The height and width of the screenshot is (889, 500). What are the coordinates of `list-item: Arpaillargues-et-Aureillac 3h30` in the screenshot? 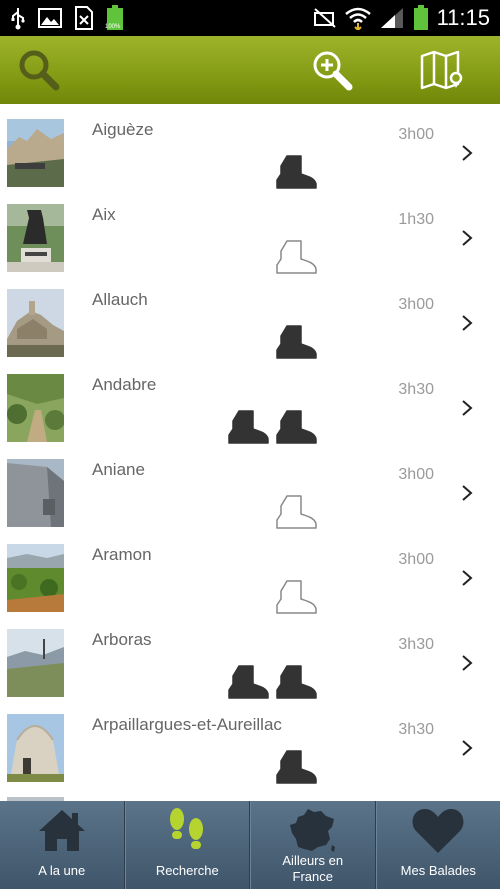 It's located at (250, 741).